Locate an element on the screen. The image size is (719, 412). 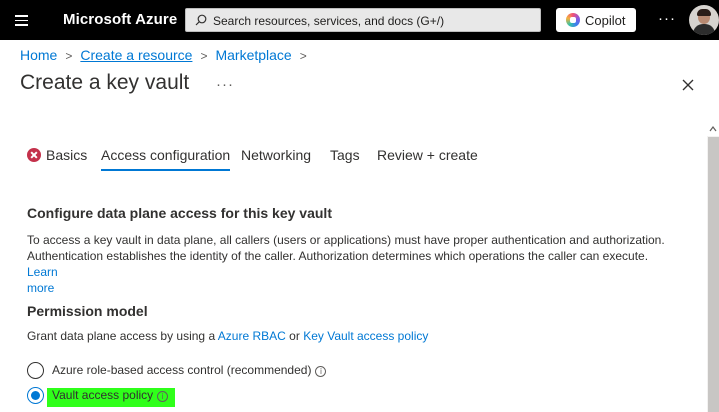
learn-more-link: Learn is located at coordinates (42, 272).